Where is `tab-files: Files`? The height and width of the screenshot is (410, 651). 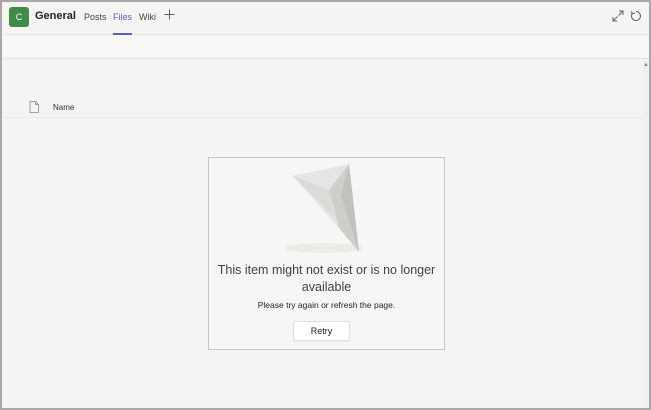 tab-files: Files is located at coordinates (123, 23).